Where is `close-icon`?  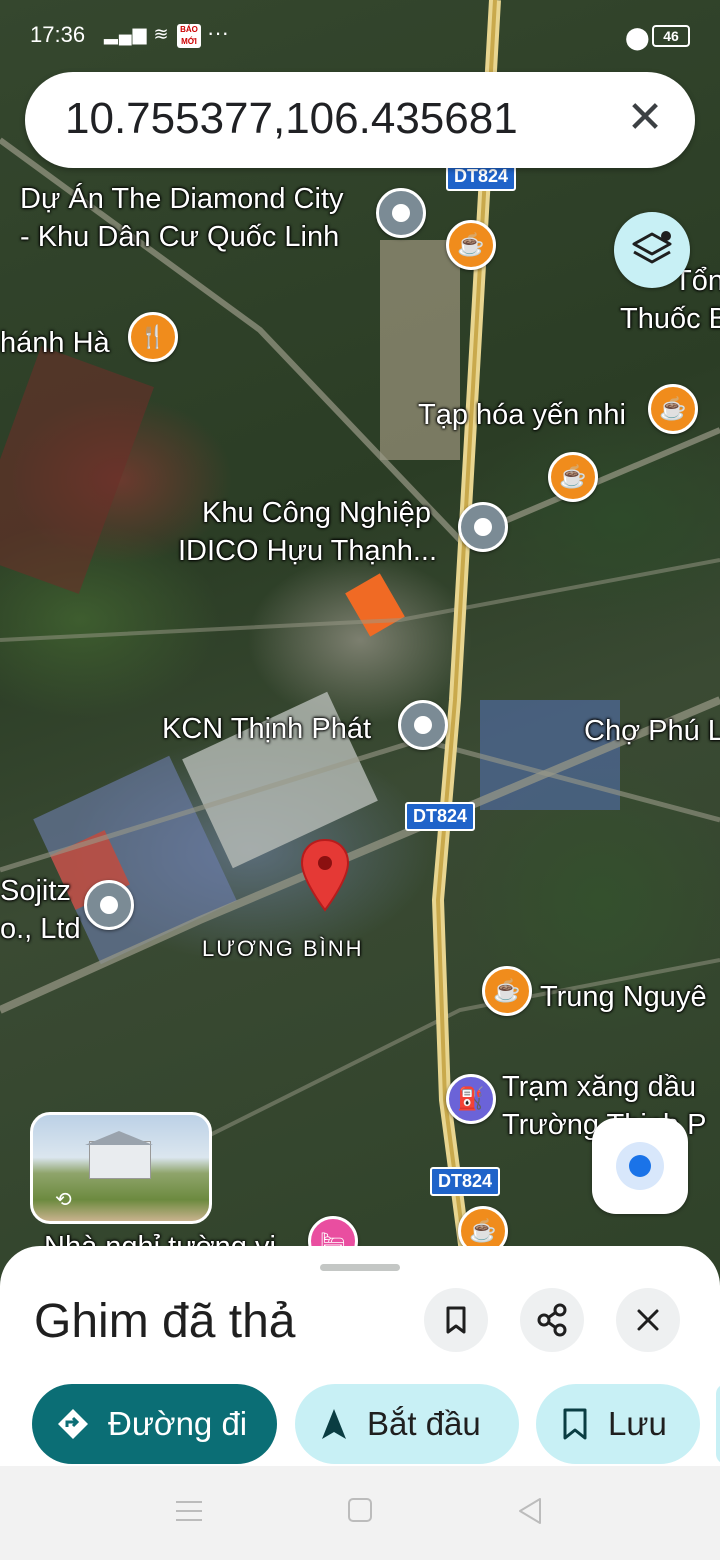 close-icon is located at coordinates (648, 1320).